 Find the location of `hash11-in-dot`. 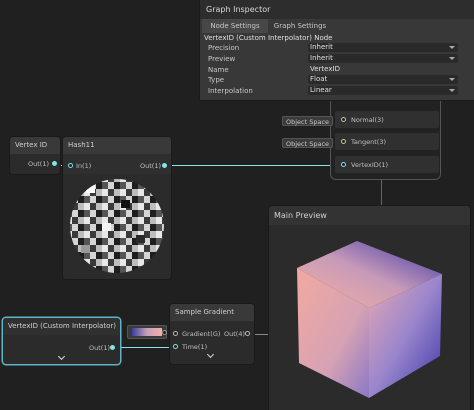

hash11-in-dot is located at coordinates (70, 165).